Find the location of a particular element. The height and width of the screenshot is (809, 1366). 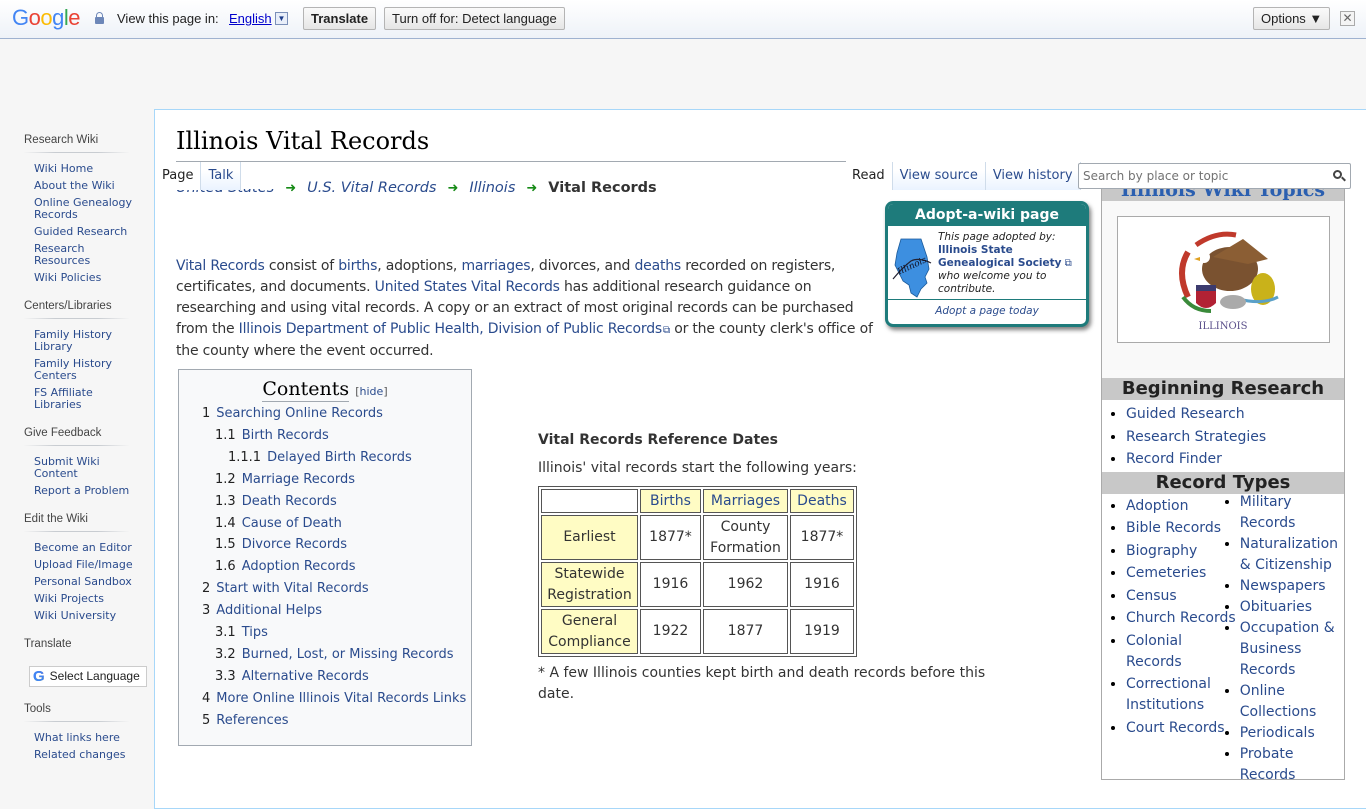

sidebar-item-become-editor: Become an Editor is located at coordinates (84, 547).